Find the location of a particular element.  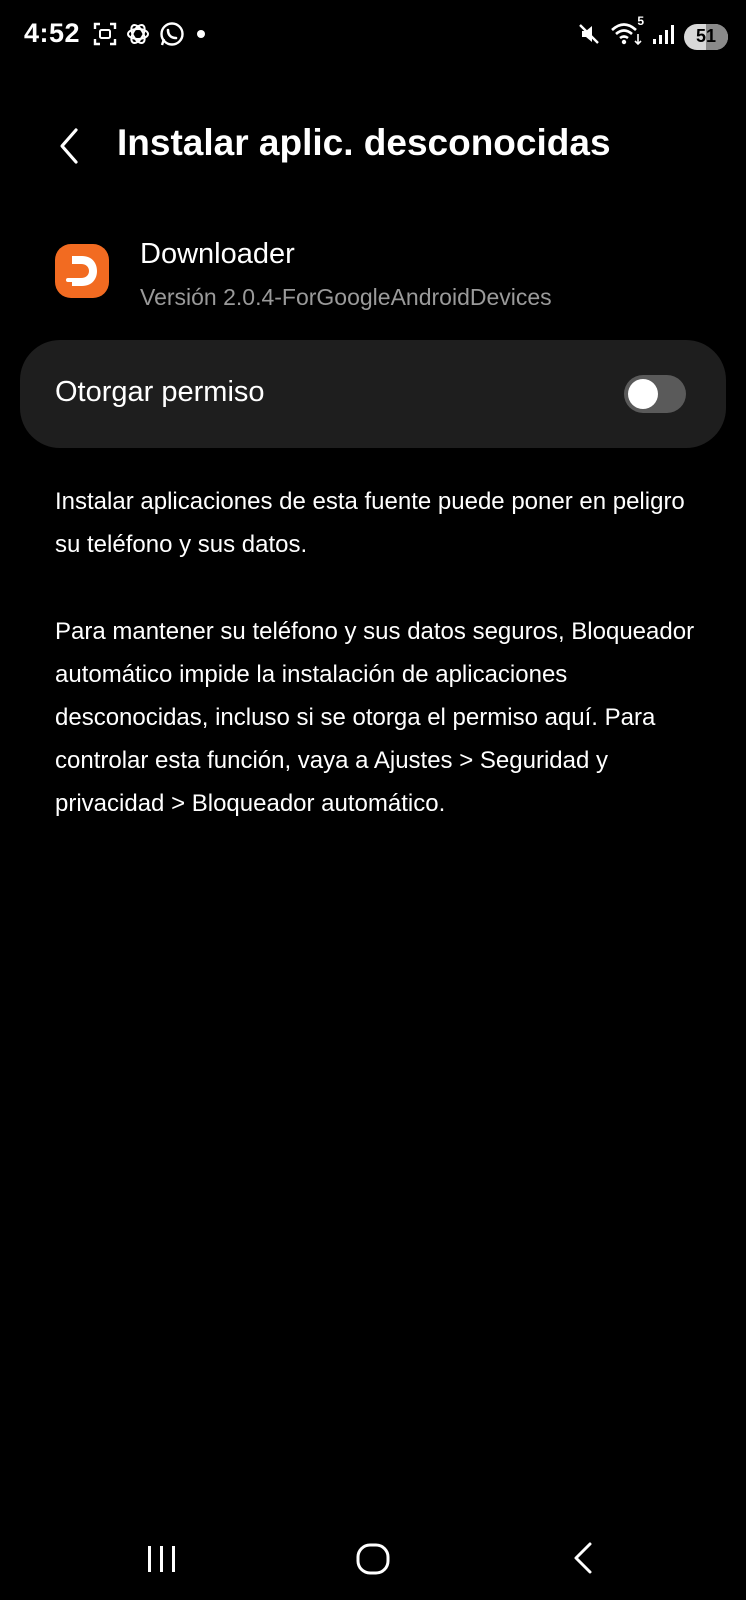

status-notification-icons is located at coordinates (151, 34).